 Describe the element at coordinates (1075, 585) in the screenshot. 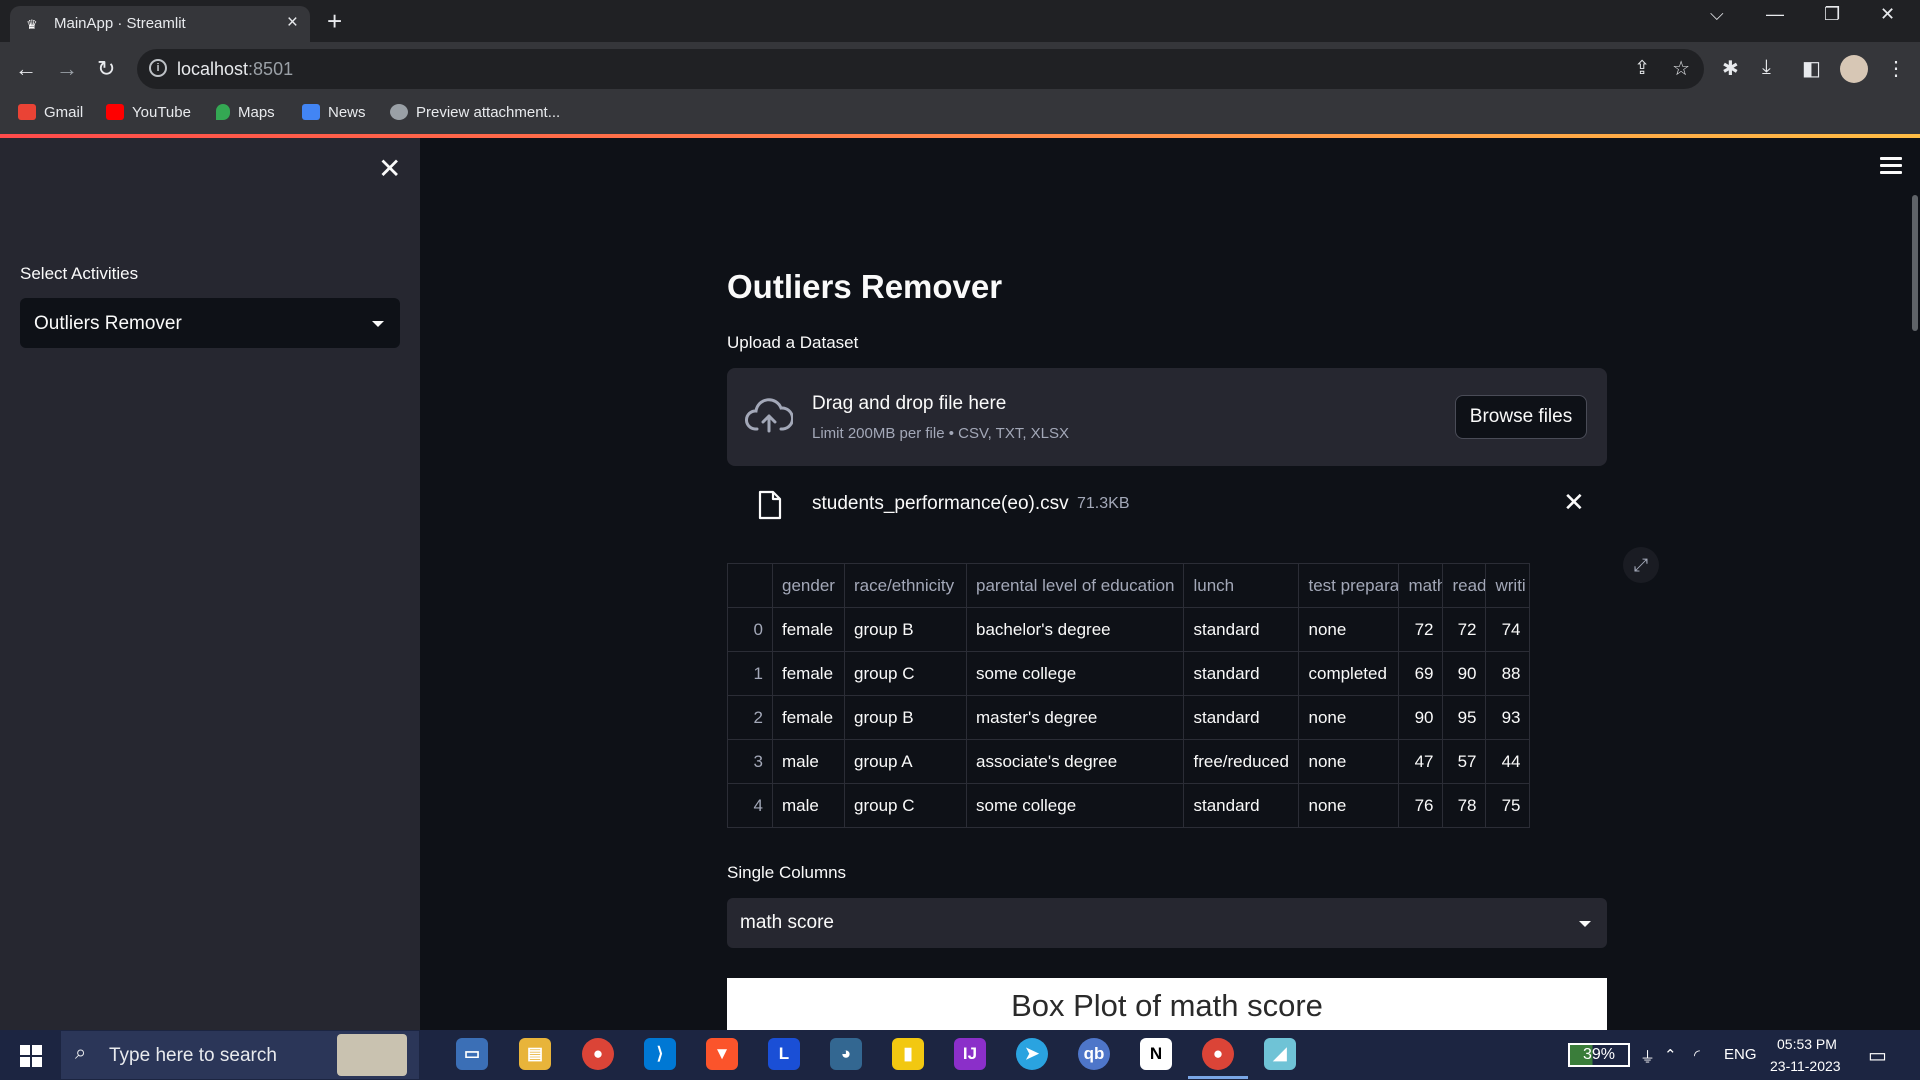

I see `column-header: parental level of education` at that location.